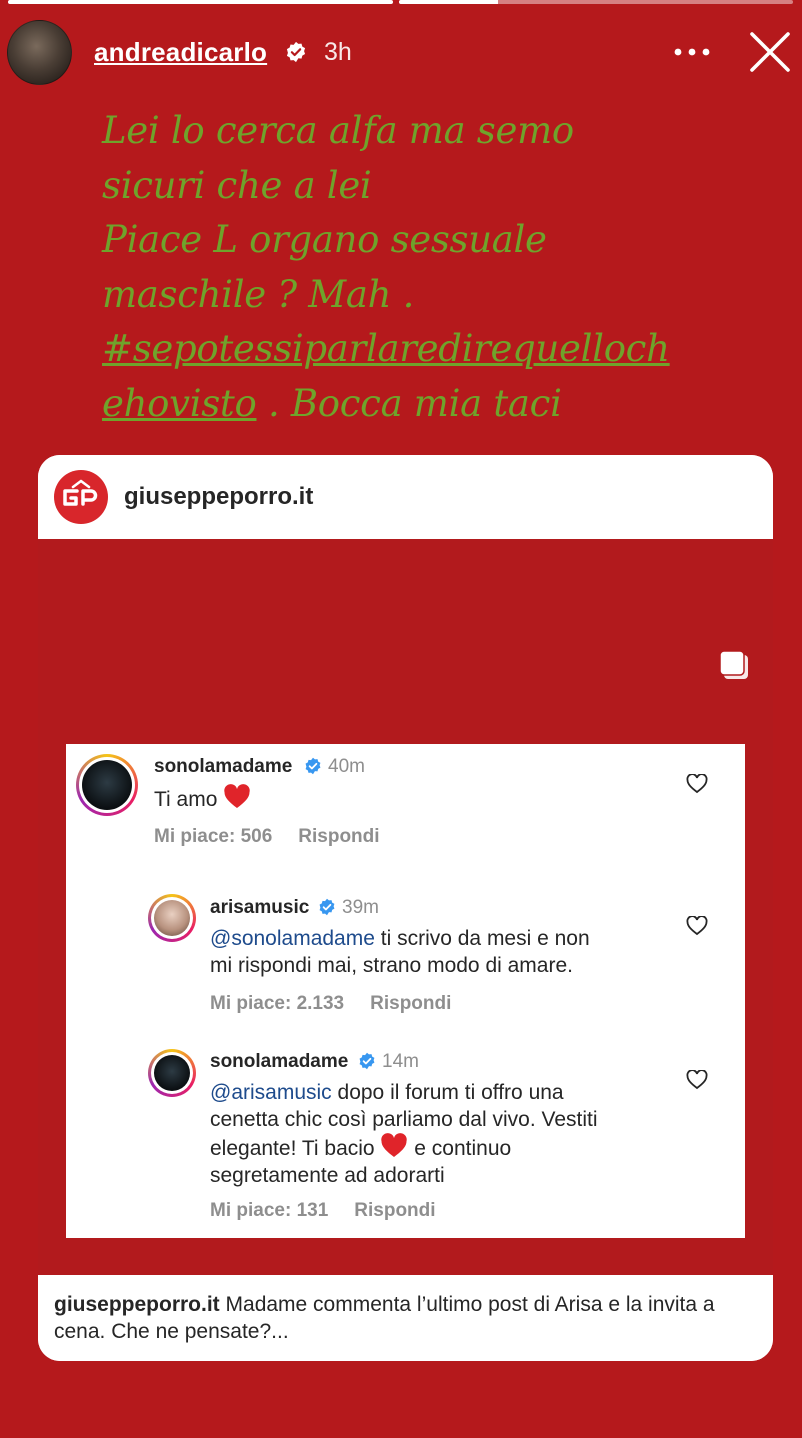 The width and height of the screenshot is (802, 1438). I want to click on comment-3-meta: Mi piace: 131 Rispondi, so click(336, 1211).